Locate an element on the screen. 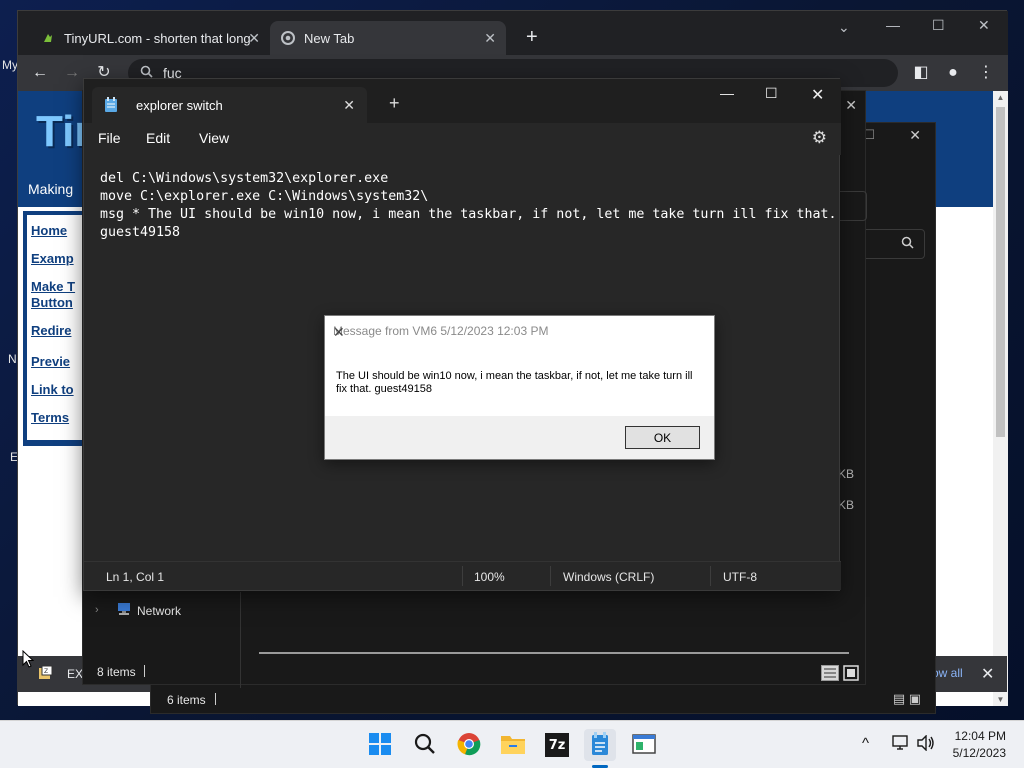 The image size is (1024, 768). tiles-view-icon is located at coordinates (851, 674).